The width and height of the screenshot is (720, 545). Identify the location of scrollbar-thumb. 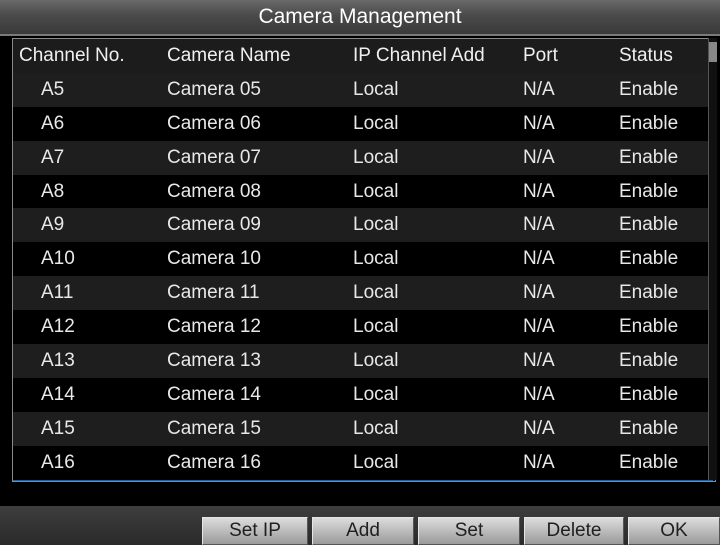
(713, 52).